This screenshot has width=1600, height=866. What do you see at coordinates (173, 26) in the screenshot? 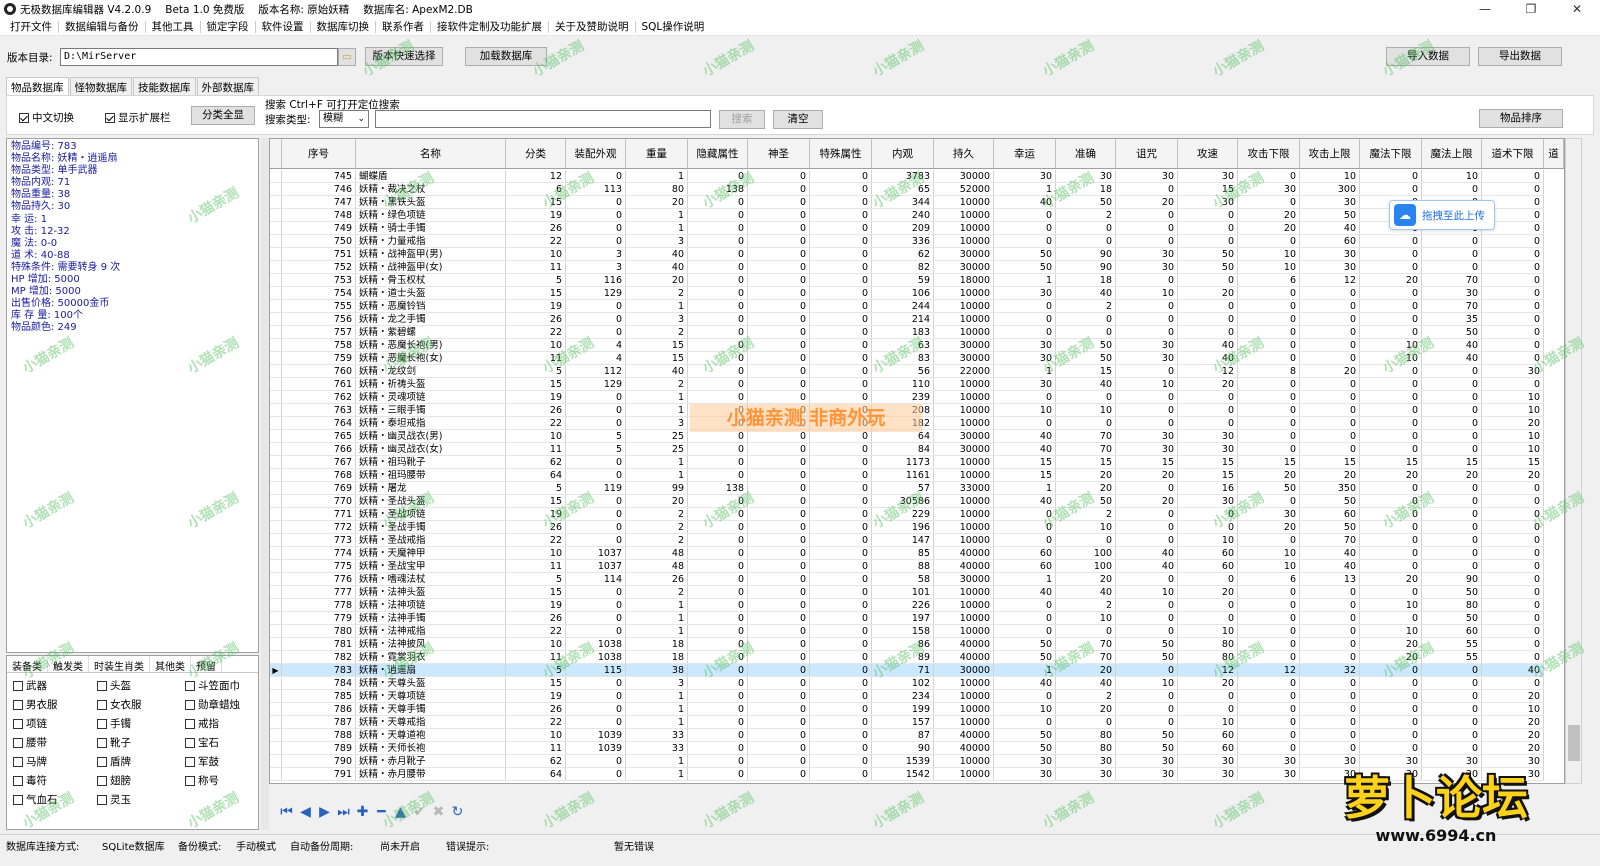
I see `menu-other-tools: 其他工具` at bounding box center [173, 26].